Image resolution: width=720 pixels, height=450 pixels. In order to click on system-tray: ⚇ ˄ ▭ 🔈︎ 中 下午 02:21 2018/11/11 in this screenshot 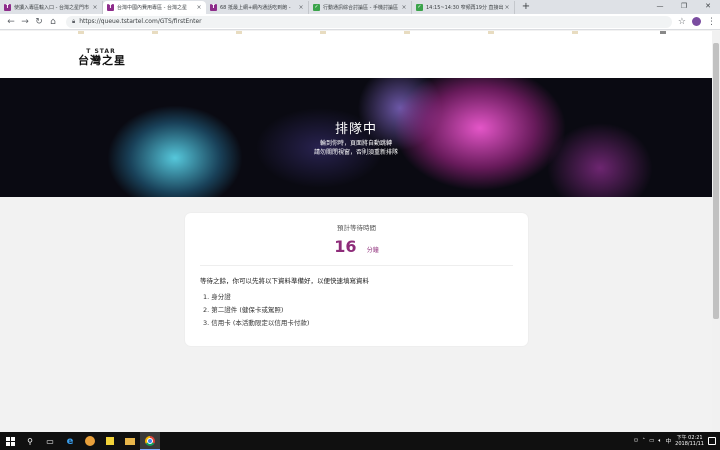, I will do `click(674, 441)`.